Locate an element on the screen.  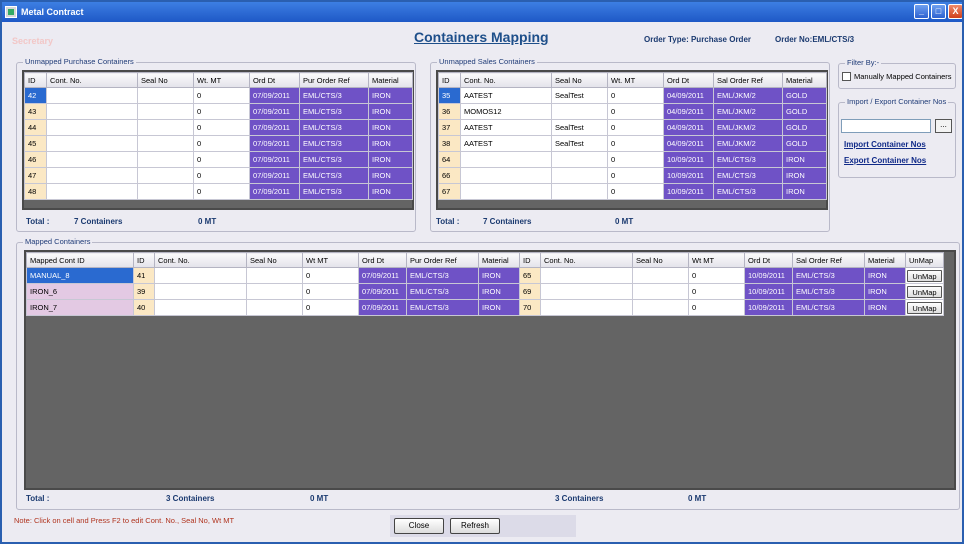
column-header: UnMap is located at coordinates (924, 260).